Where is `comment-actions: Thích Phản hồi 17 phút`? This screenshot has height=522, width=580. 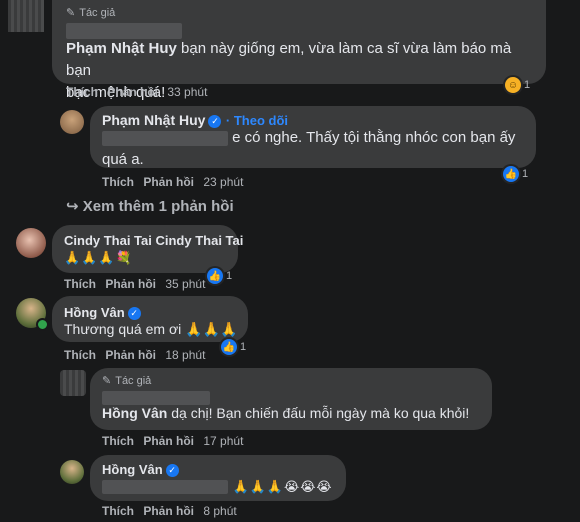
comment-actions: Thích Phản hồi 17 phút is located at coordinates (175, 441).